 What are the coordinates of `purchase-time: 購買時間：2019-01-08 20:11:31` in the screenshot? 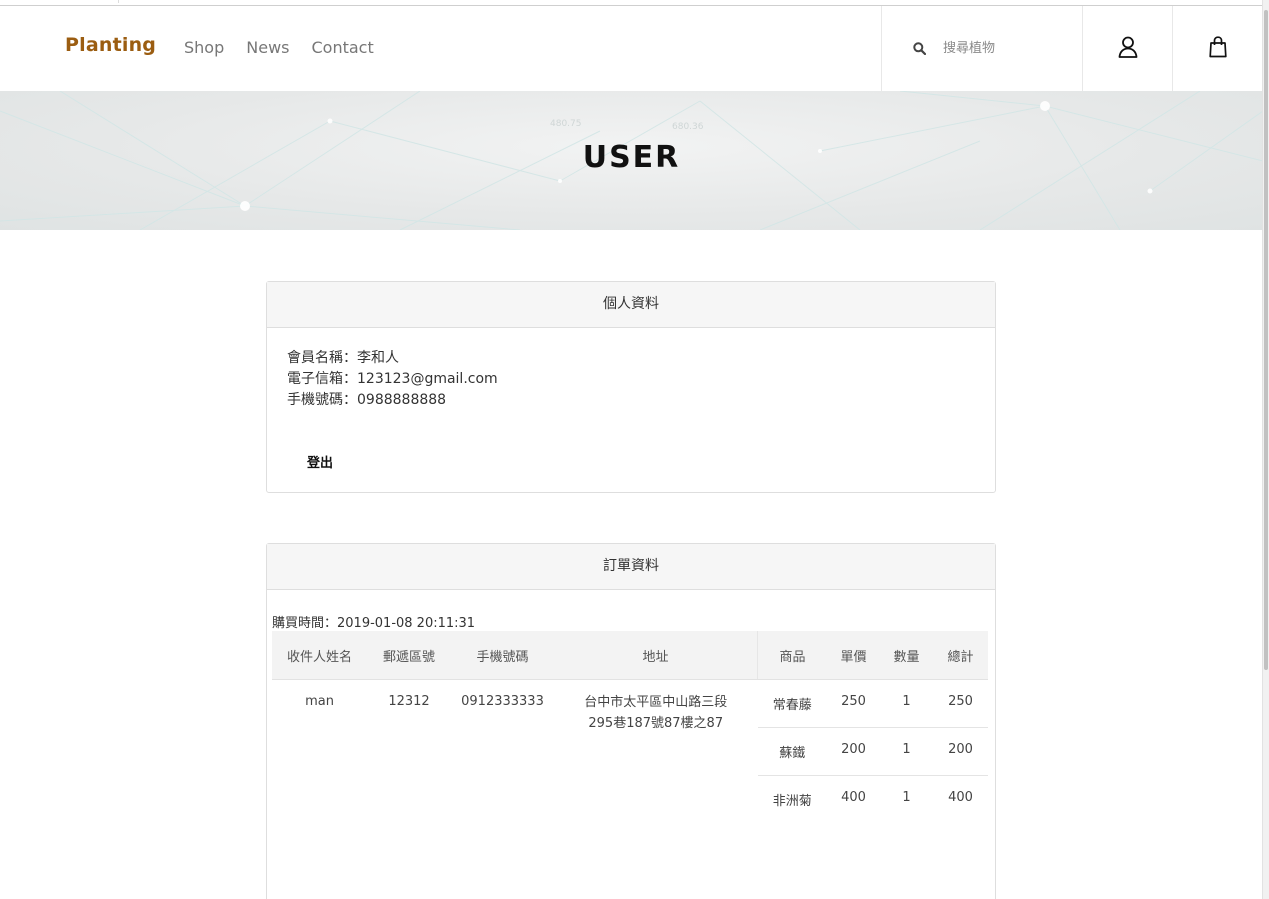 It's located at (374, 623).